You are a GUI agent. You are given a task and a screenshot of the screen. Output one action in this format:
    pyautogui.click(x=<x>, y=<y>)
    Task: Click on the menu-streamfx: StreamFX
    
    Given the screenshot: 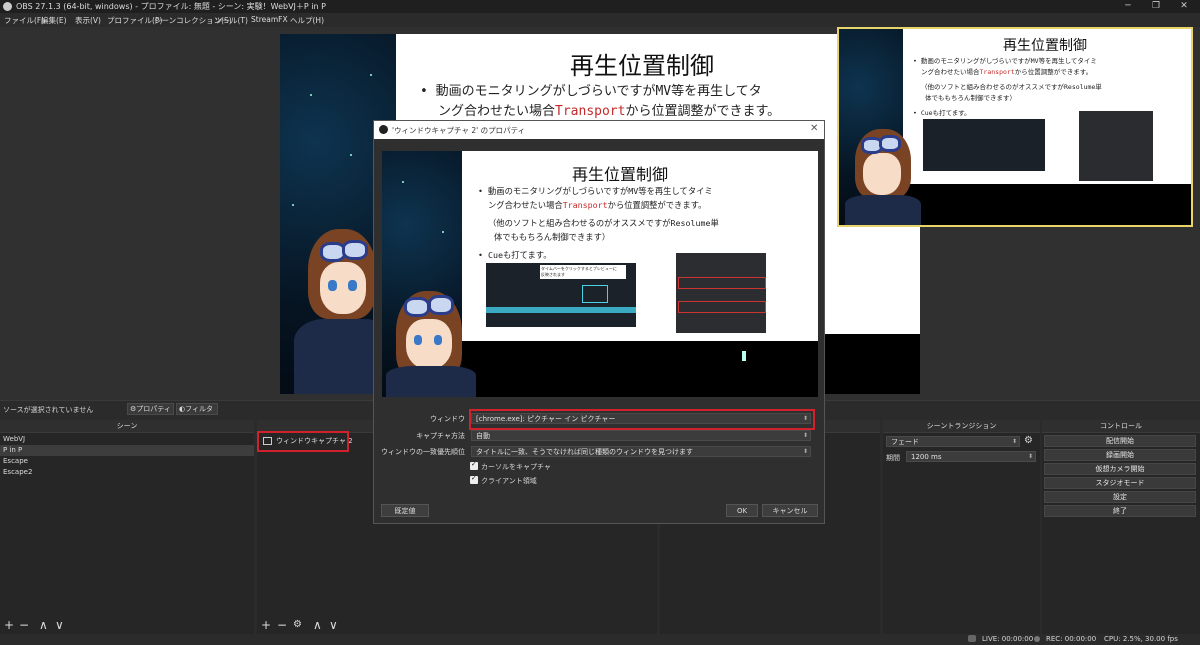 What is the action you would take?
    pyautogui.click(x=269, y=19)
    